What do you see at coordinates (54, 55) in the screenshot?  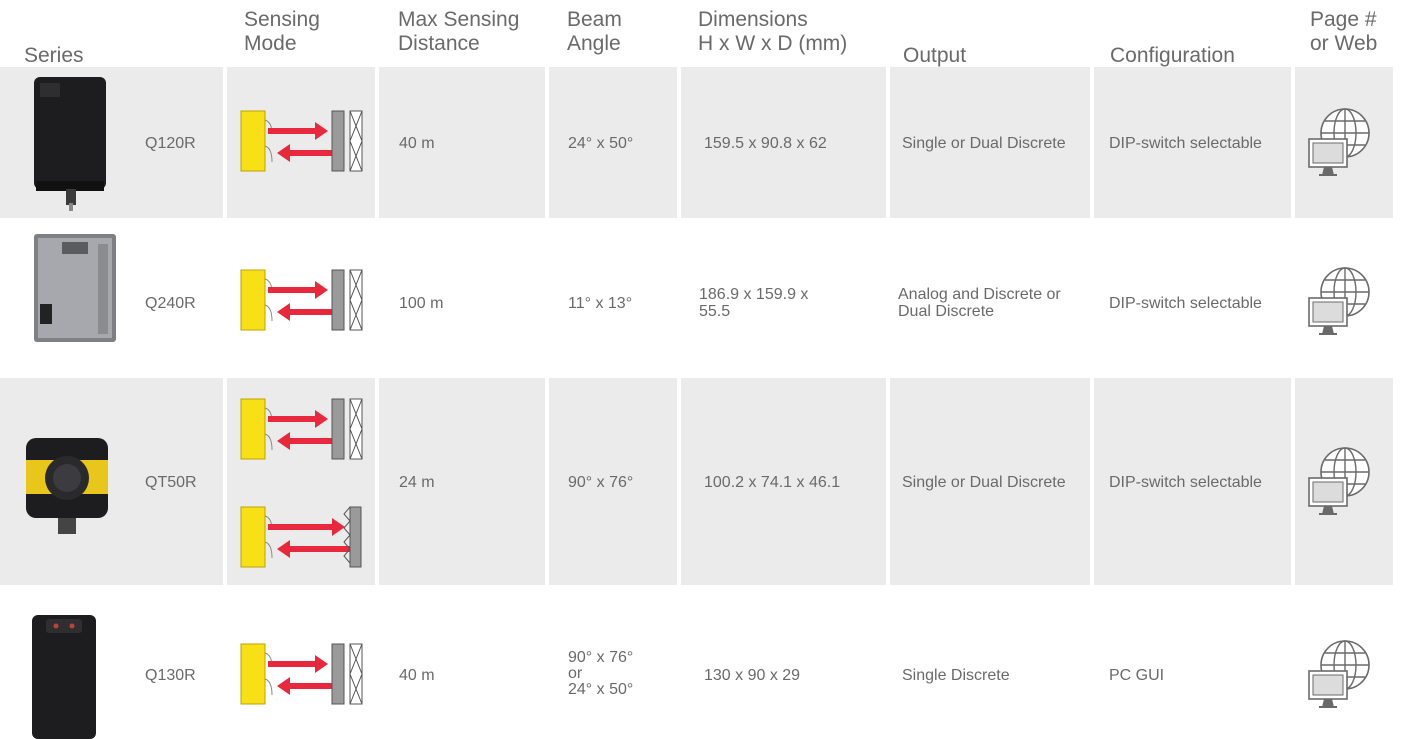 I see `header-series: Series` at bounding box center [54, 55].